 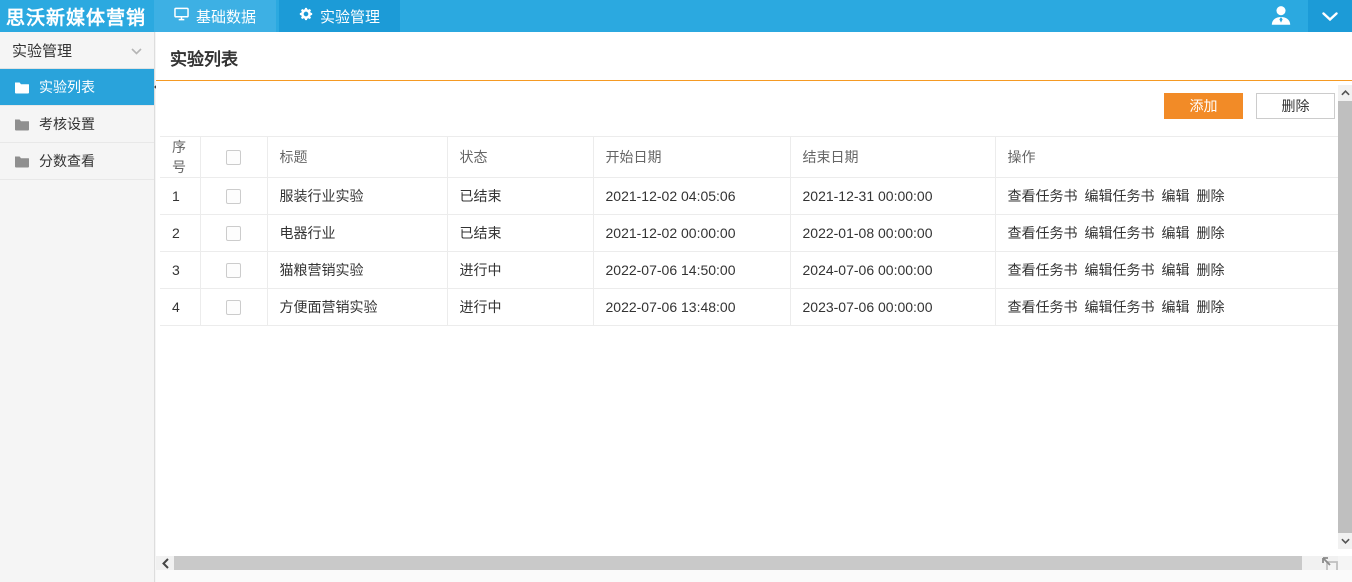 I want to click on horizontal-scrollbar-thumb, so click(x=738, y=563).